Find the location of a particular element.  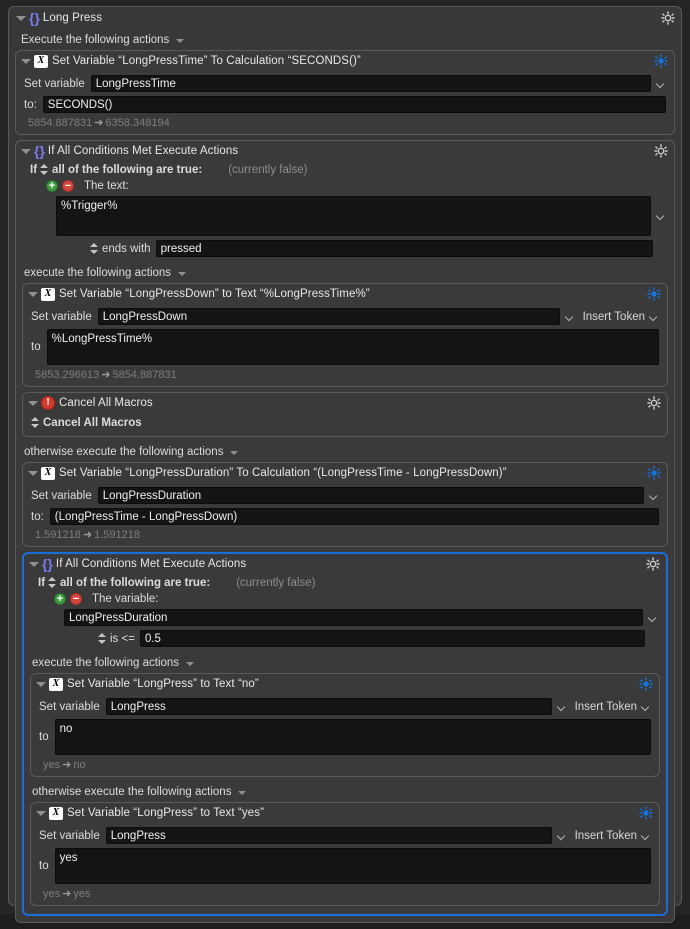

condition-operator-row: ends with pressed is located at coordinates (348, 248).